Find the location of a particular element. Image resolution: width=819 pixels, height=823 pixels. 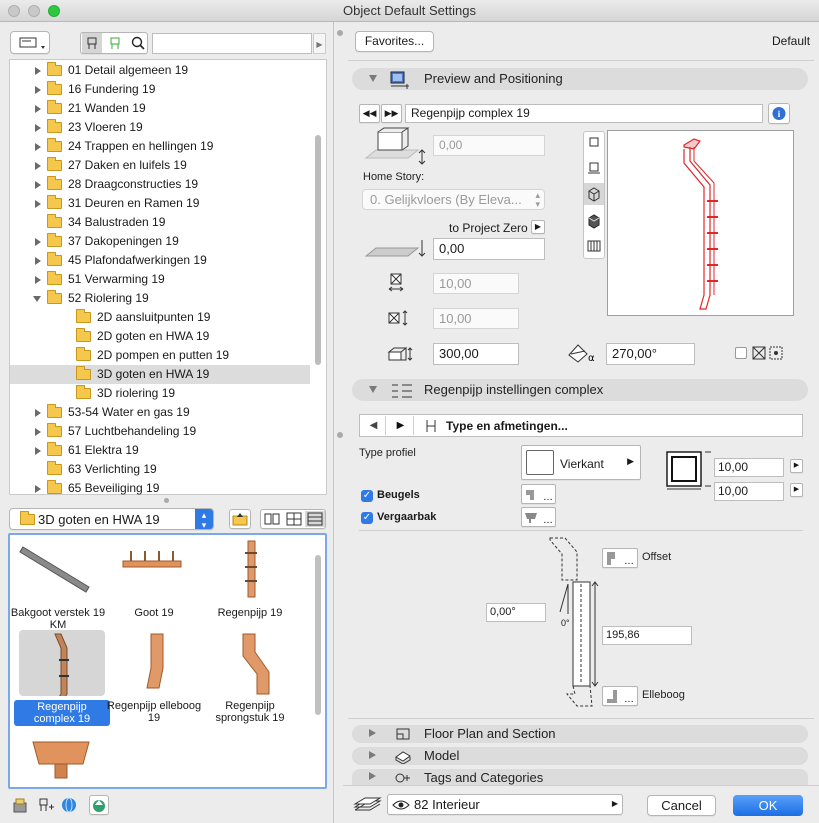

zoom-window-button is located at coordinates (54, 11).